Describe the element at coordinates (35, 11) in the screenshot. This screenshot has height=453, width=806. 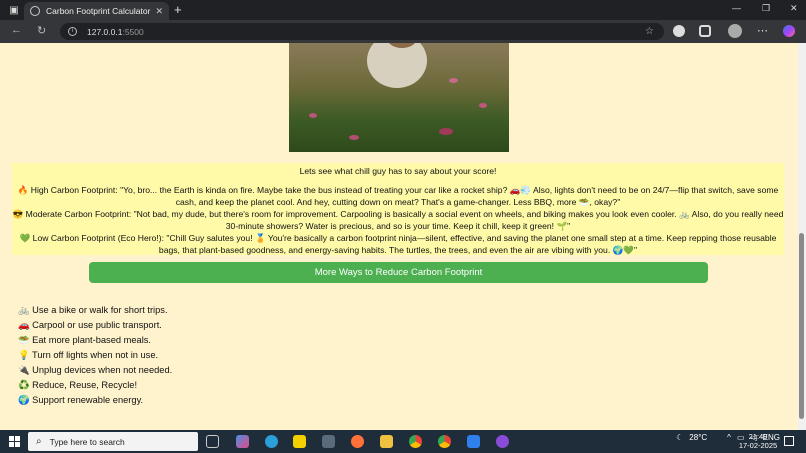
I see `globe-icon` at that location.